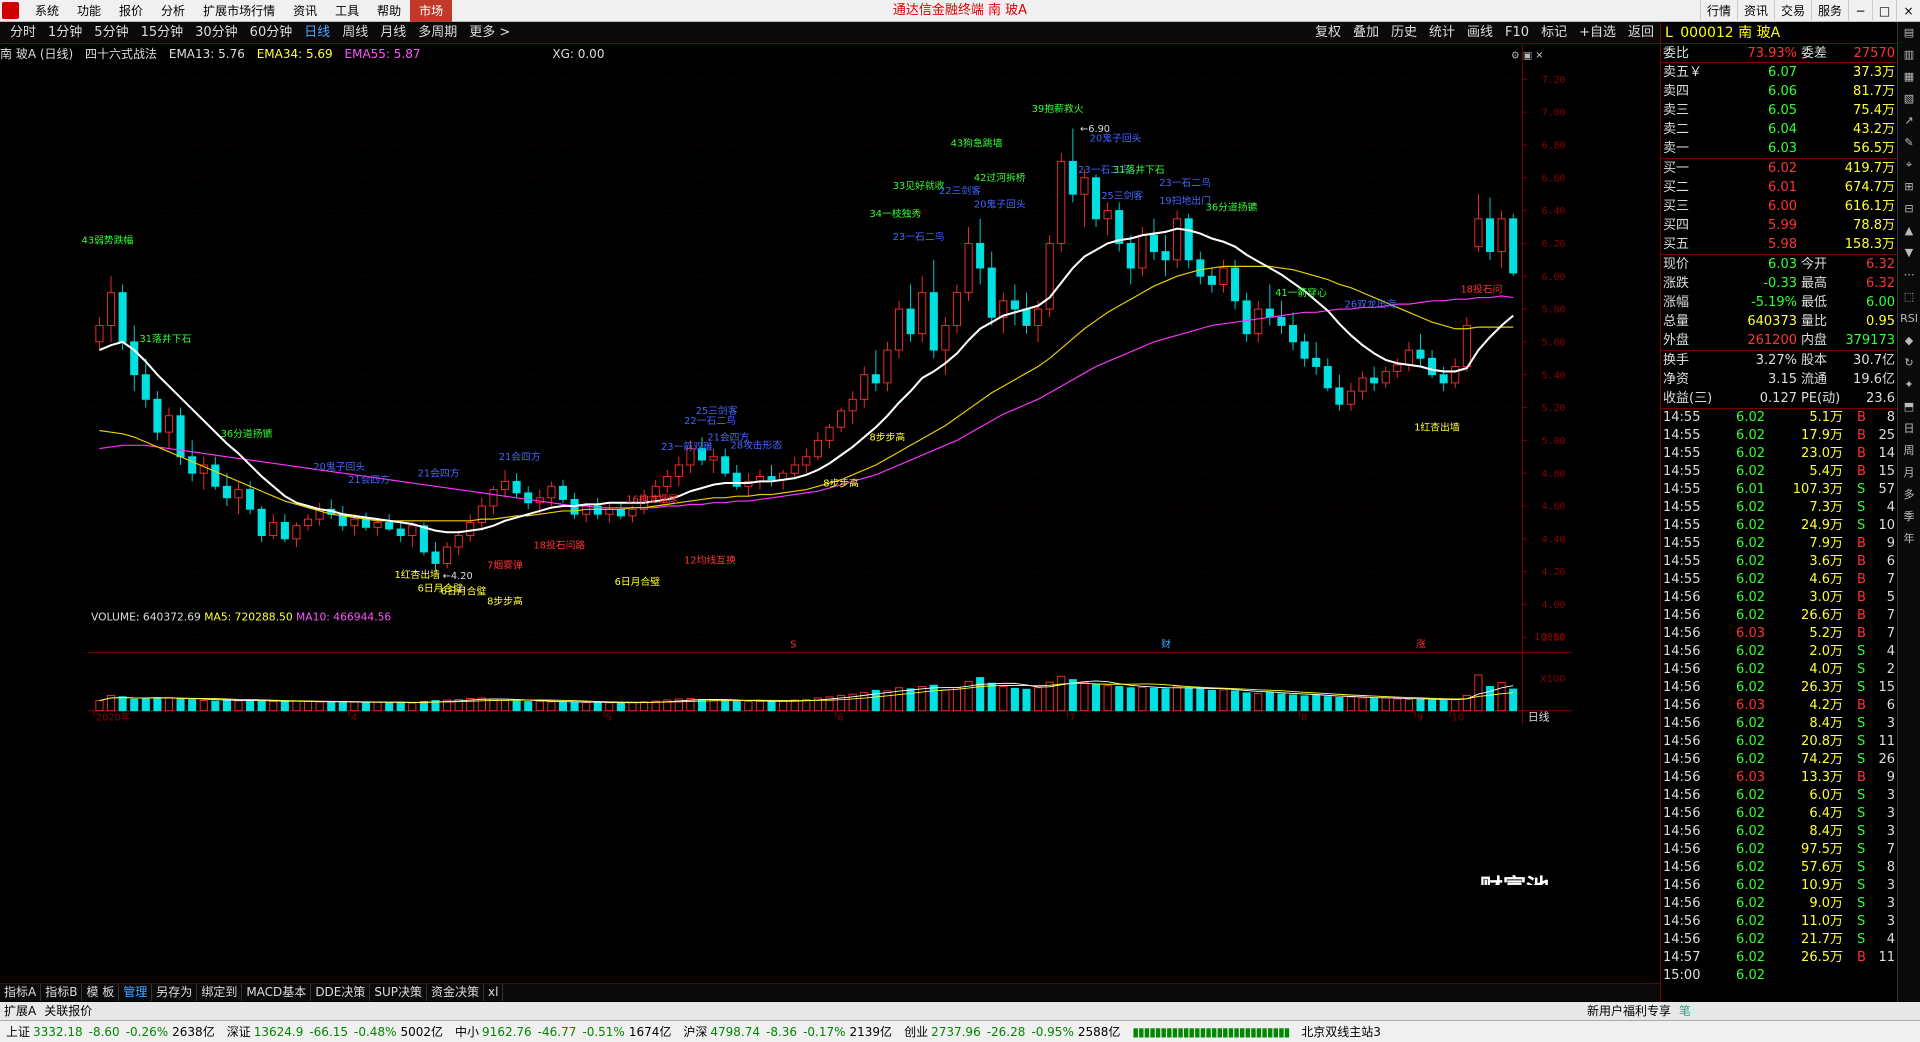 The width and height of the screenshot is (1920, 1042). What do you see at coordinates (1909, 539) in the screenshot?
I see `side-tool-23-icon: 年` at bounding box center [1909, 539].